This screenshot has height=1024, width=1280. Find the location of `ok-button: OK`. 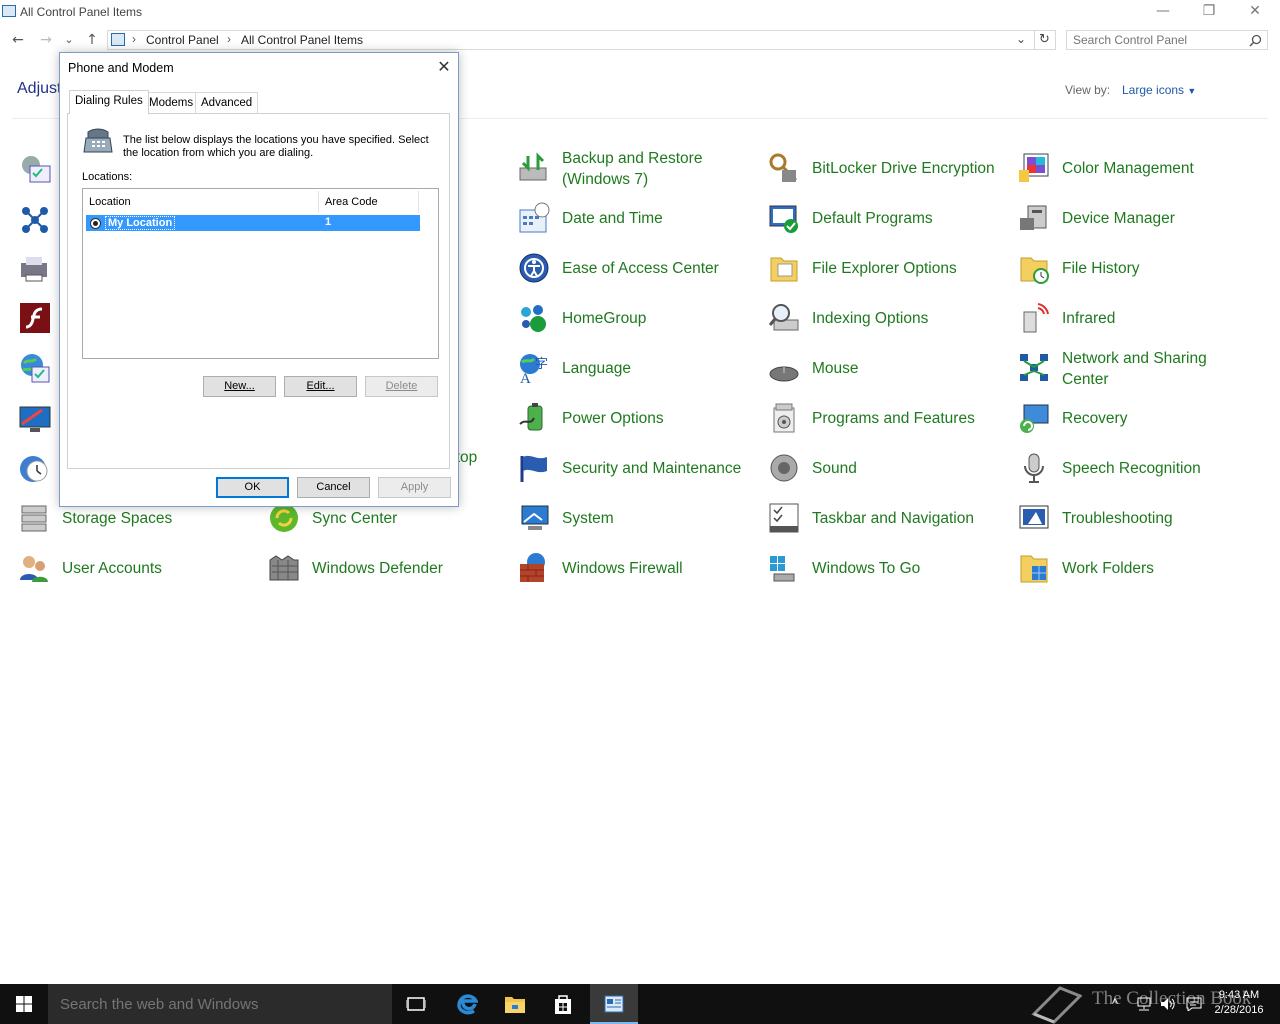

ok-button: OK is located at coordinates (252, 487).